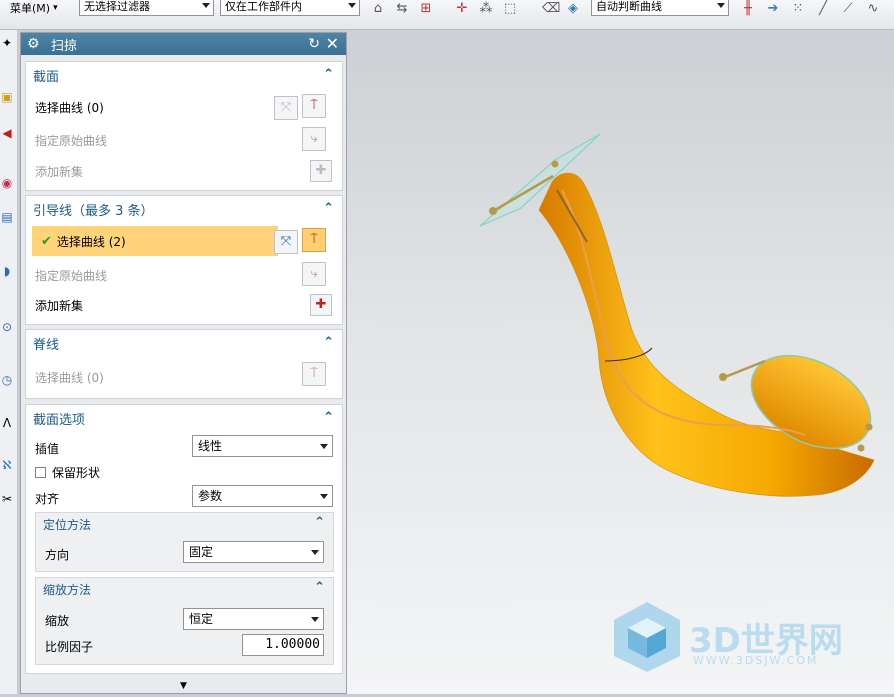 The image size is (894, 697). I want to click on reuse-icon: ◉, so click(7, 183).